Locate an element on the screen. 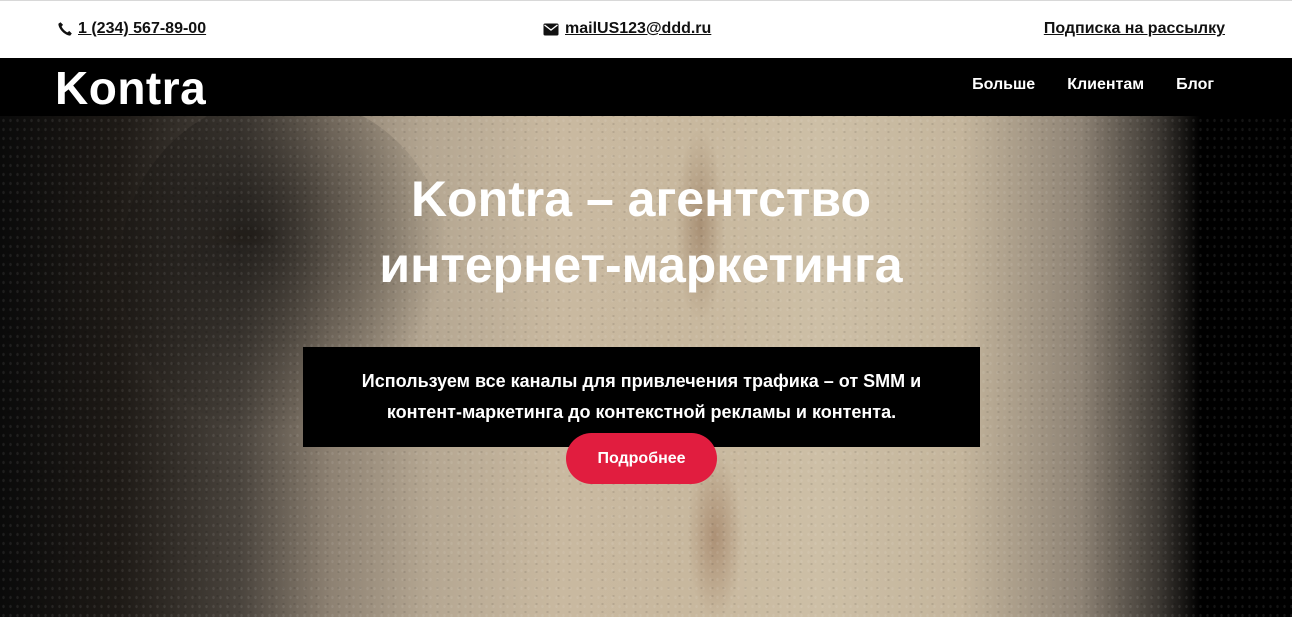 The width and height of the screenshot is (1292, 617). phone-link: 1 (234) 567-89-00 is located at coordinates (131, 29).